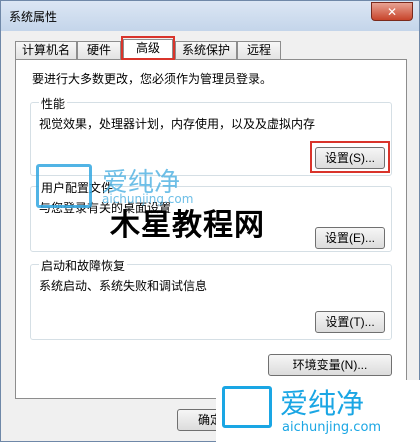  What do you see at coordinates (210, 16) in the screenshot?
I see `title-bar: 系统属性 ✕` at bounding box center [210, 16].